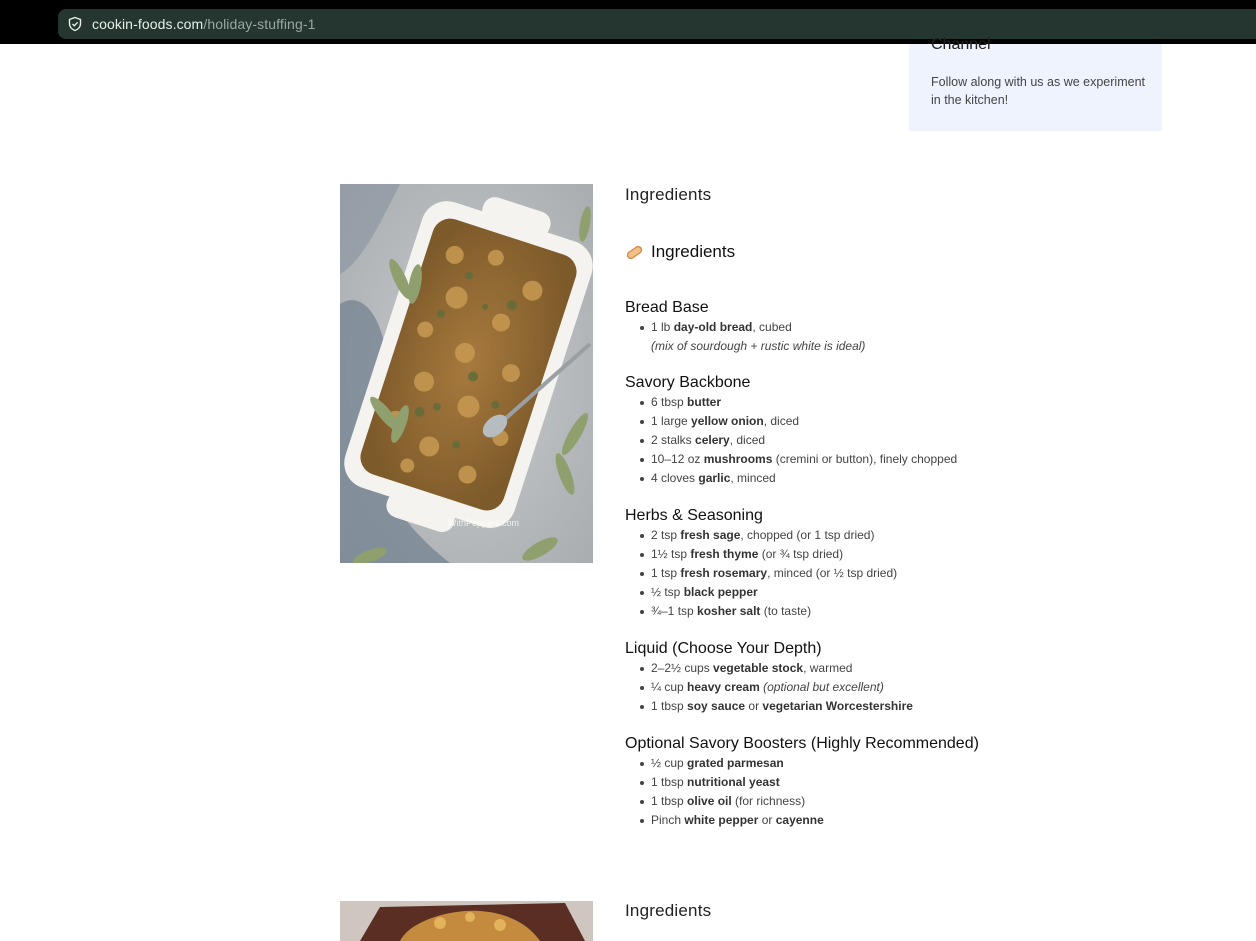  Describe the element at coordinates (634, 252) in the screenshot. I see `bread-emoji-icon` at that location.